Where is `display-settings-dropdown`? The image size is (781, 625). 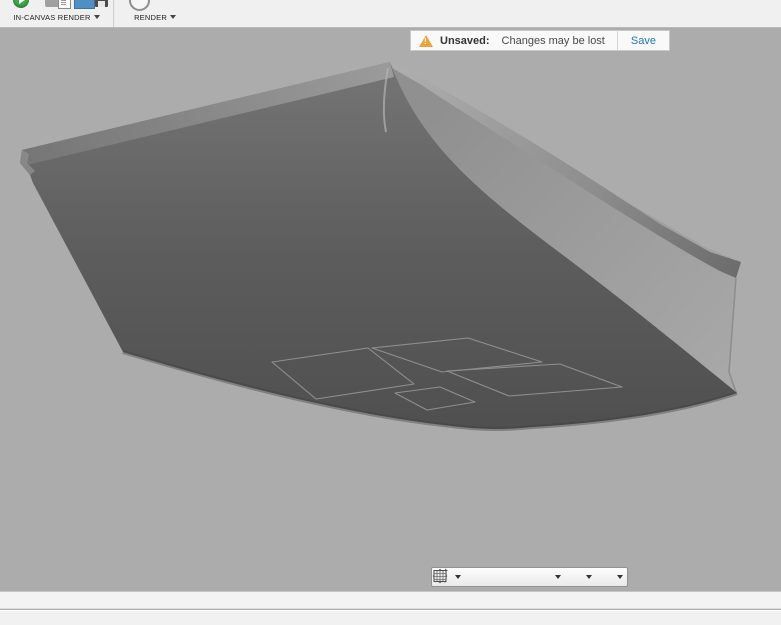
display-settings-dropdown is located at coordinates (589, 577).